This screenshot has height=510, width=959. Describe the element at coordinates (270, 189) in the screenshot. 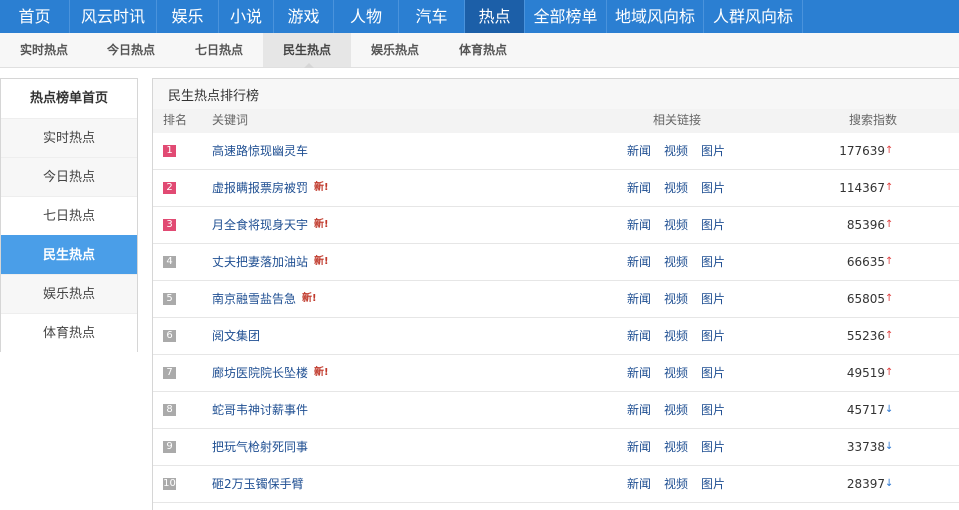

I see `keyword-link: 虚报瞒报票房被罚 新!` at that location.